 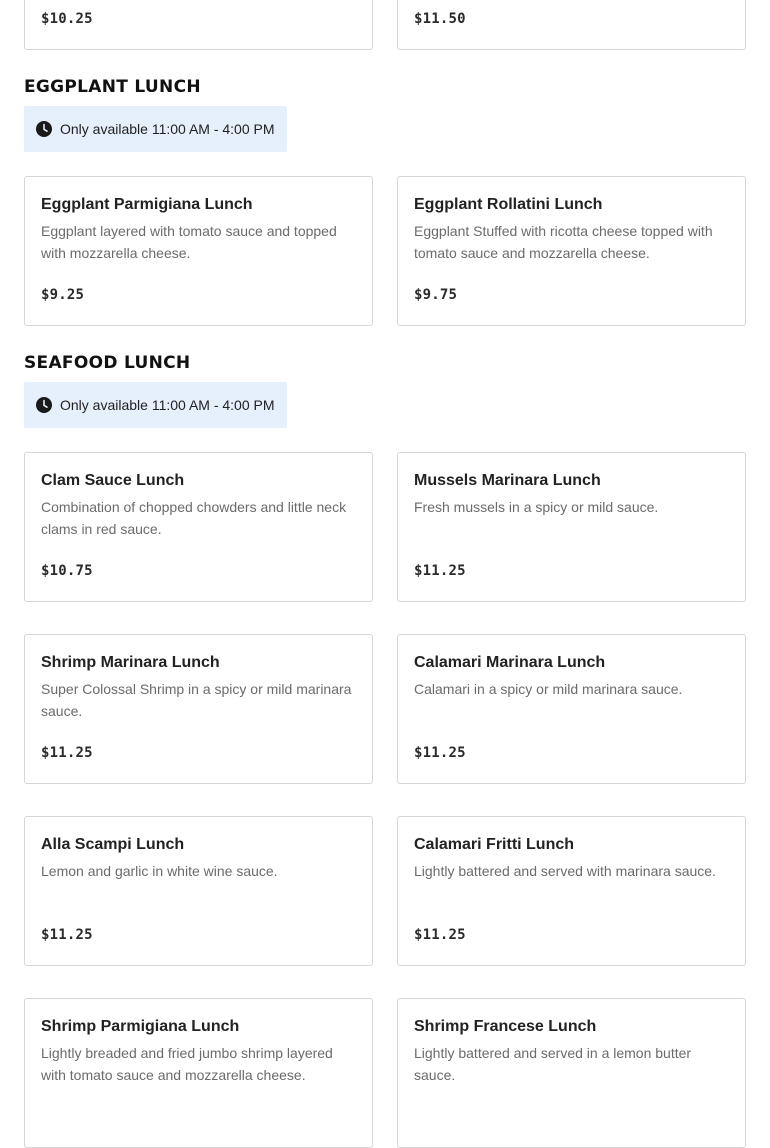 I want to click on section-title: SEAFOOD LUNCH, so click(x=107, y=363).